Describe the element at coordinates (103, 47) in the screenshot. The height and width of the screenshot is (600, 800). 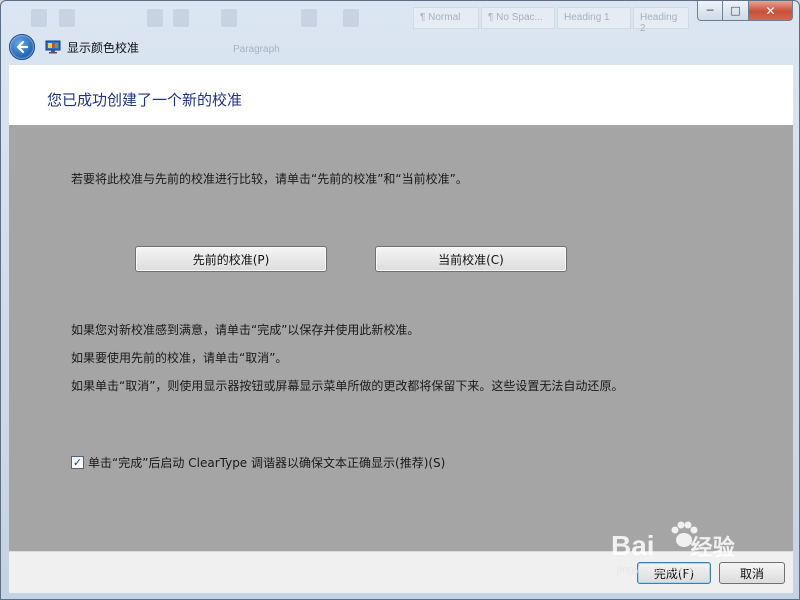
I see `window-title: 显示颜色校准` at that location.